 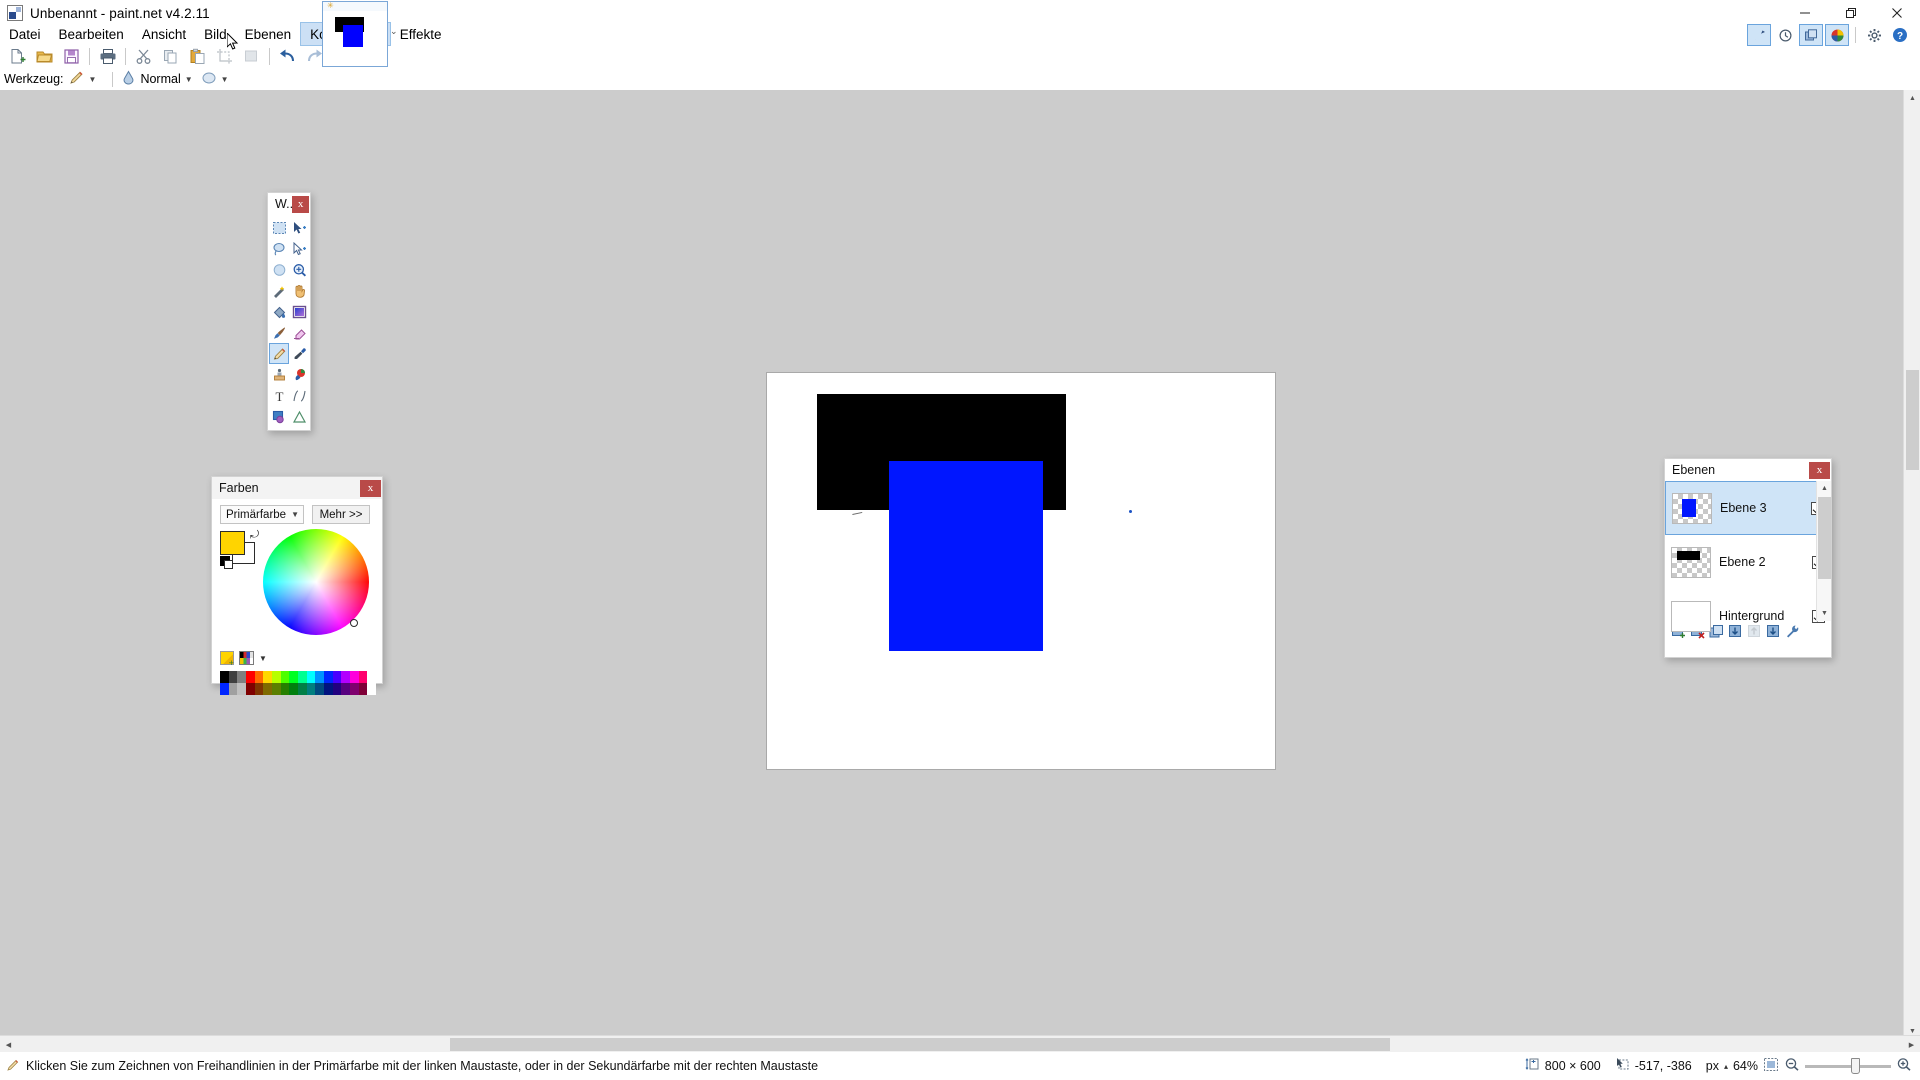 I want to click on close-button, so click(x=1897, y=13).